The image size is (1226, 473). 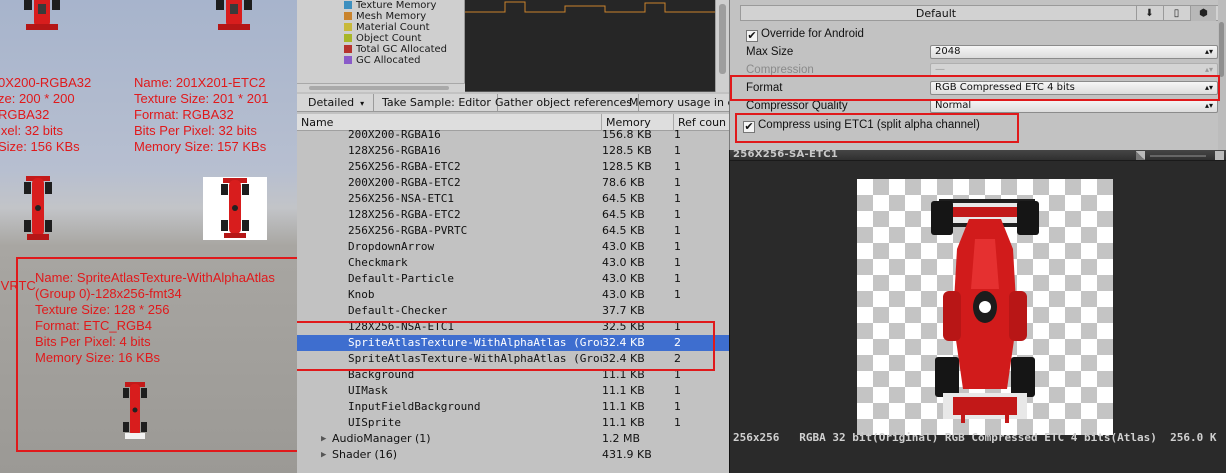 I want to click on table-row: 256X256-NSA-ETC1 64.5 KB 1, so click(x=513, y=199).